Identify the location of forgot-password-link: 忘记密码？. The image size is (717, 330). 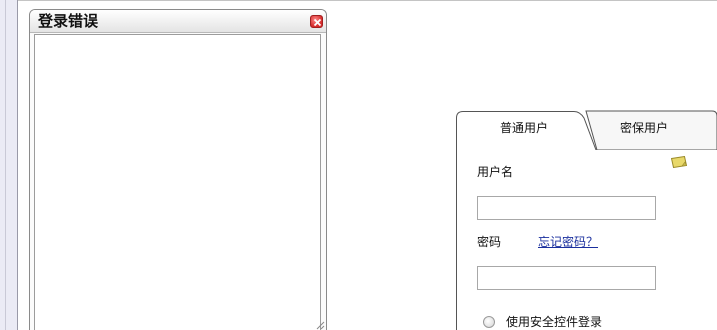
(568, 242).